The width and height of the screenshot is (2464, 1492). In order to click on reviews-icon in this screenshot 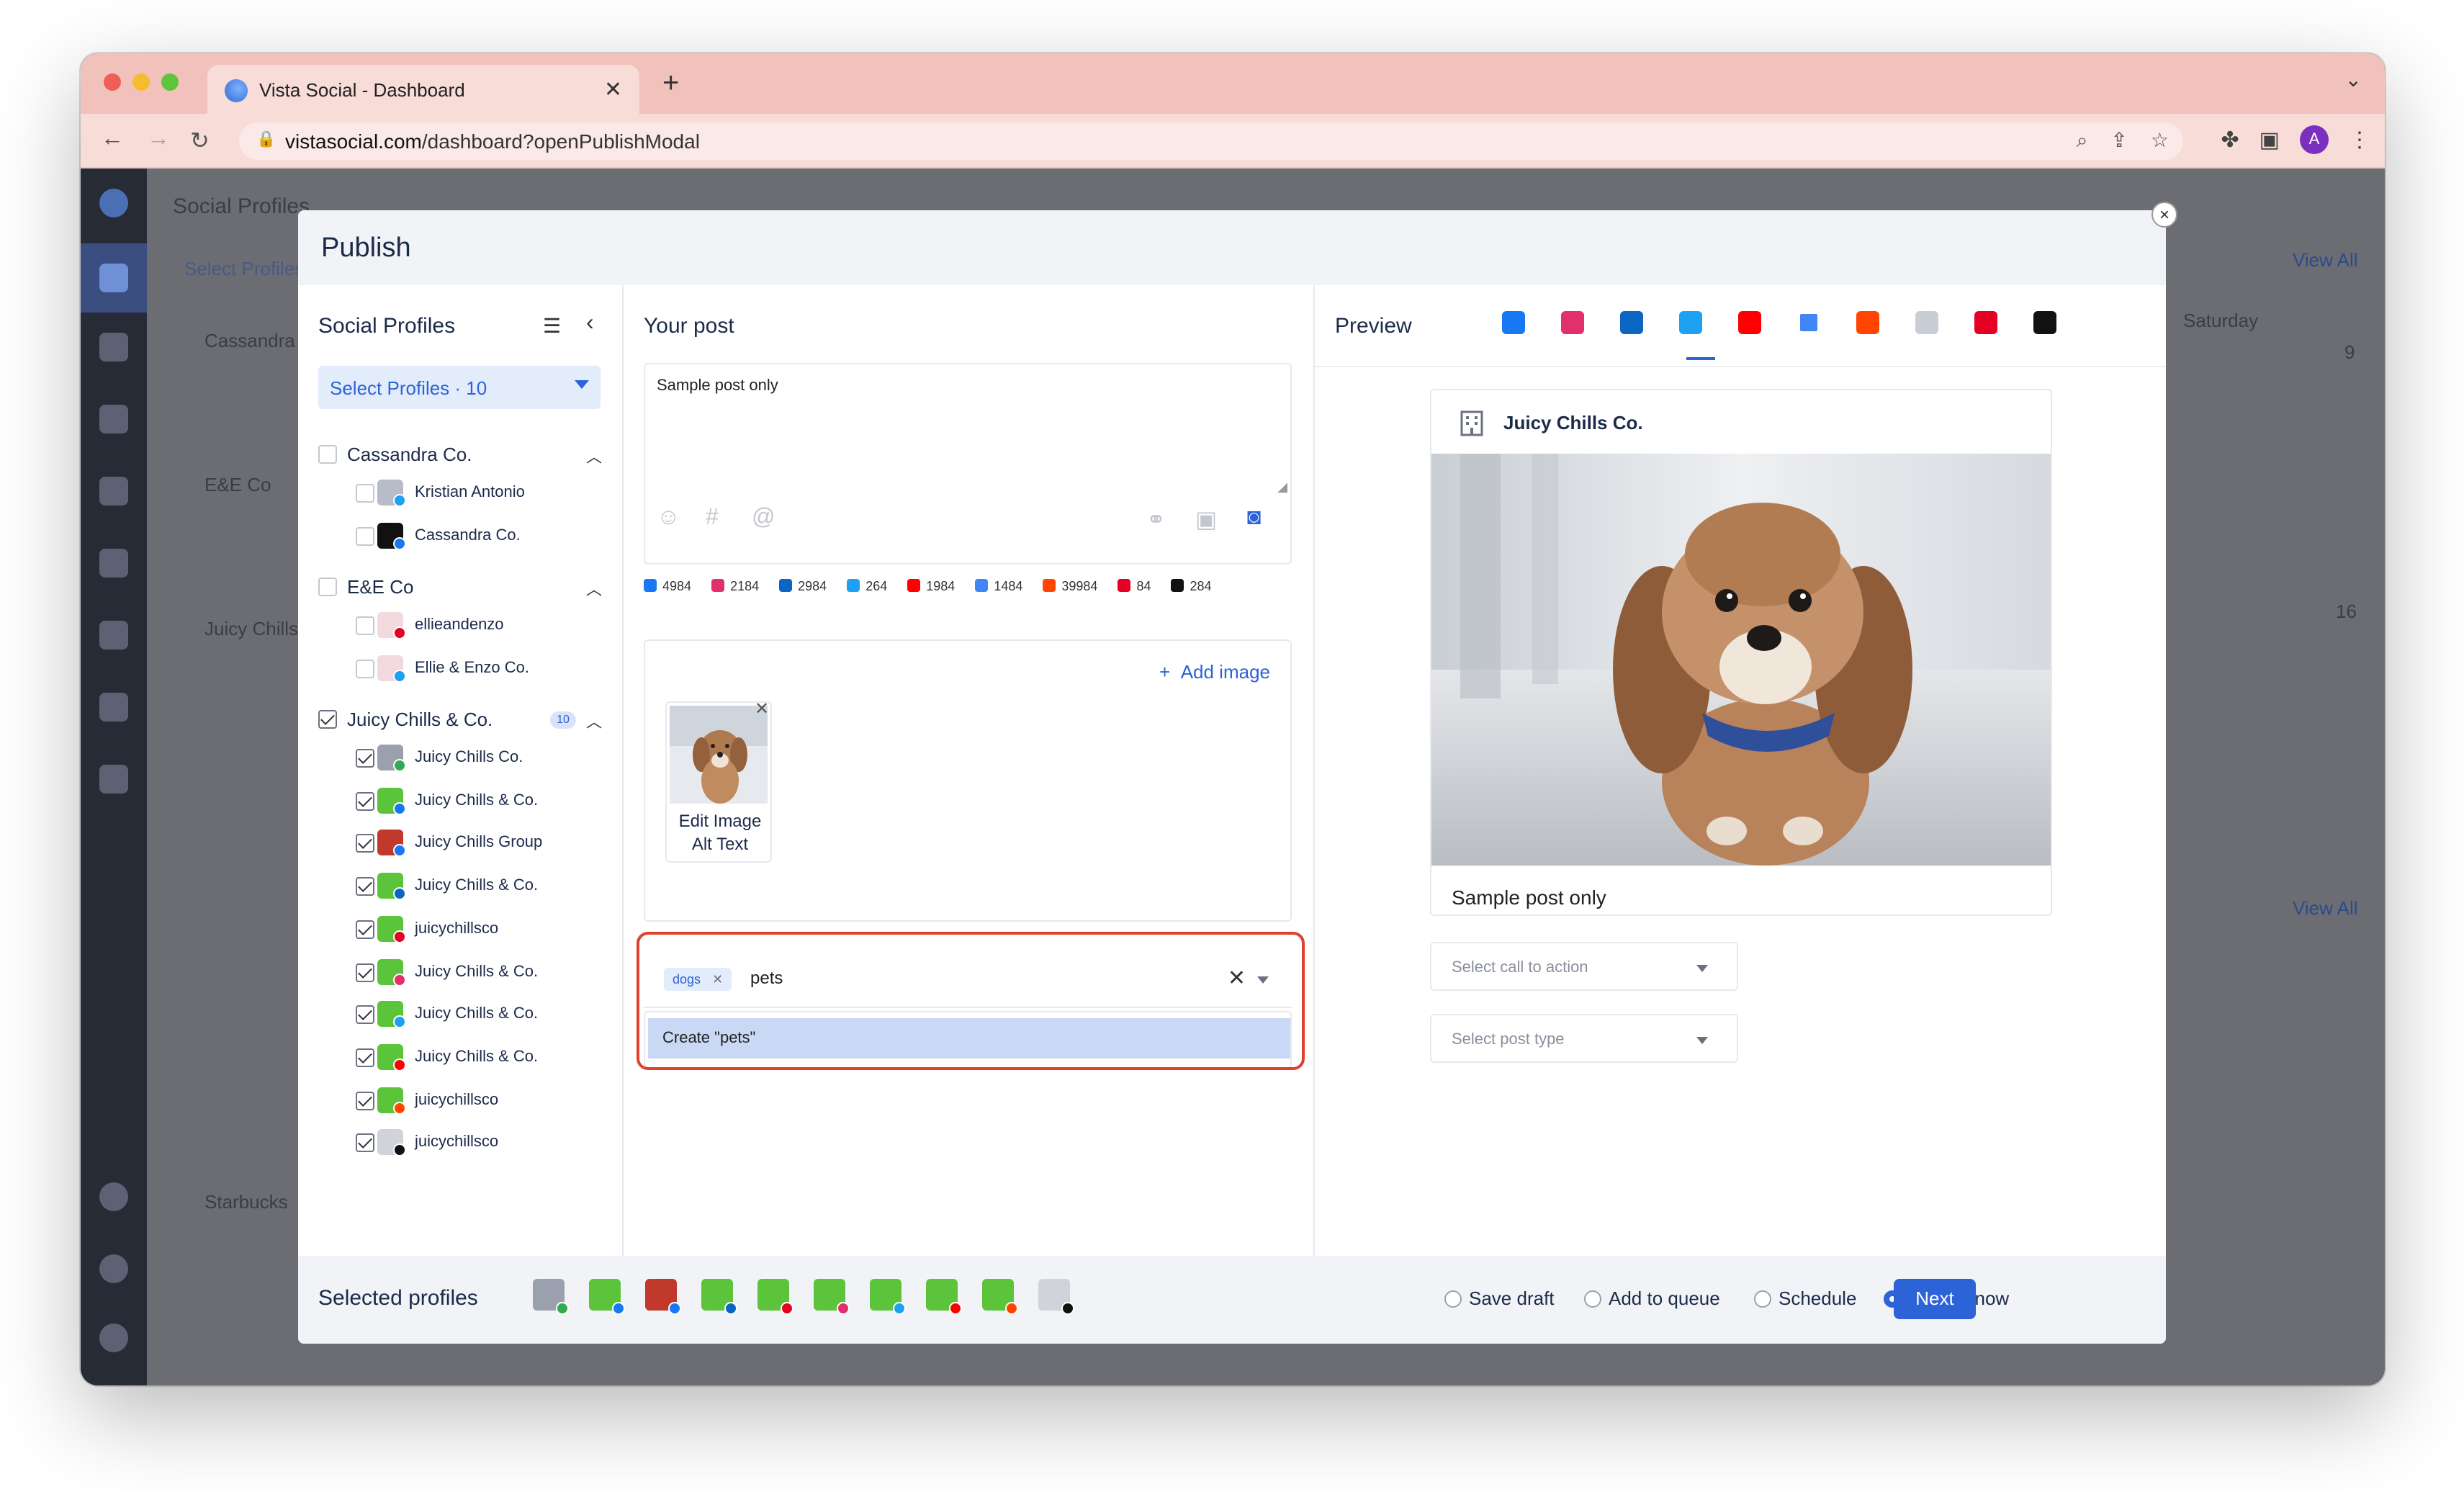, I will do `click(113, 635)`.